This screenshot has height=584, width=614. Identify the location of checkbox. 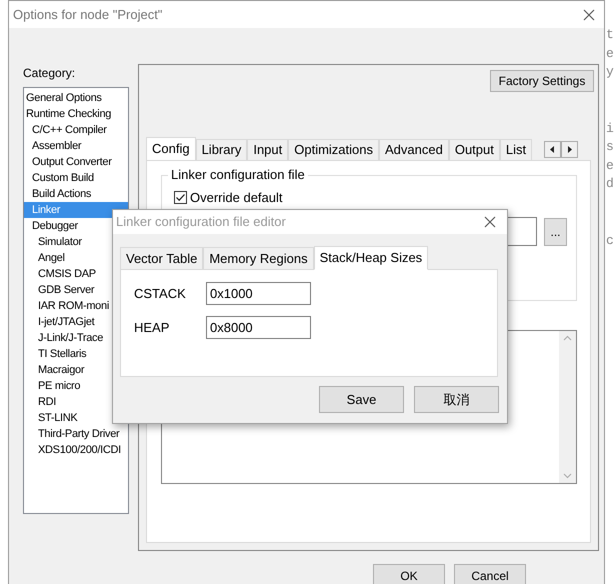
(180, 197).